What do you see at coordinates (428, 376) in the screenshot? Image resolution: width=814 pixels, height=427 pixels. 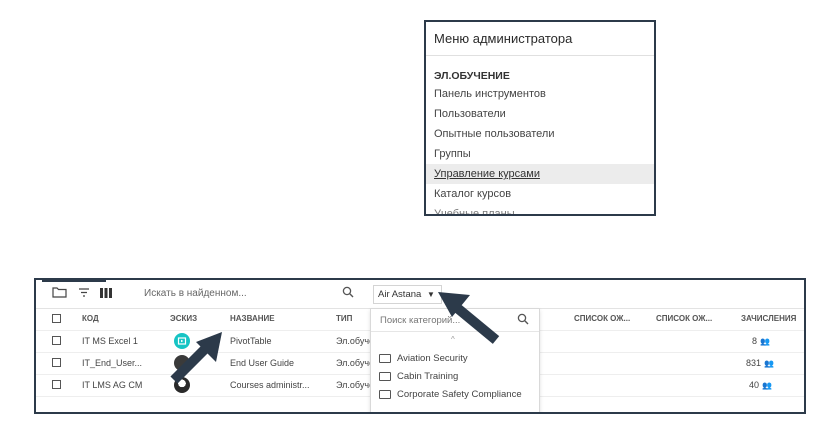 I see `category-label: Cabin Training` at bounding box center [428, 376].